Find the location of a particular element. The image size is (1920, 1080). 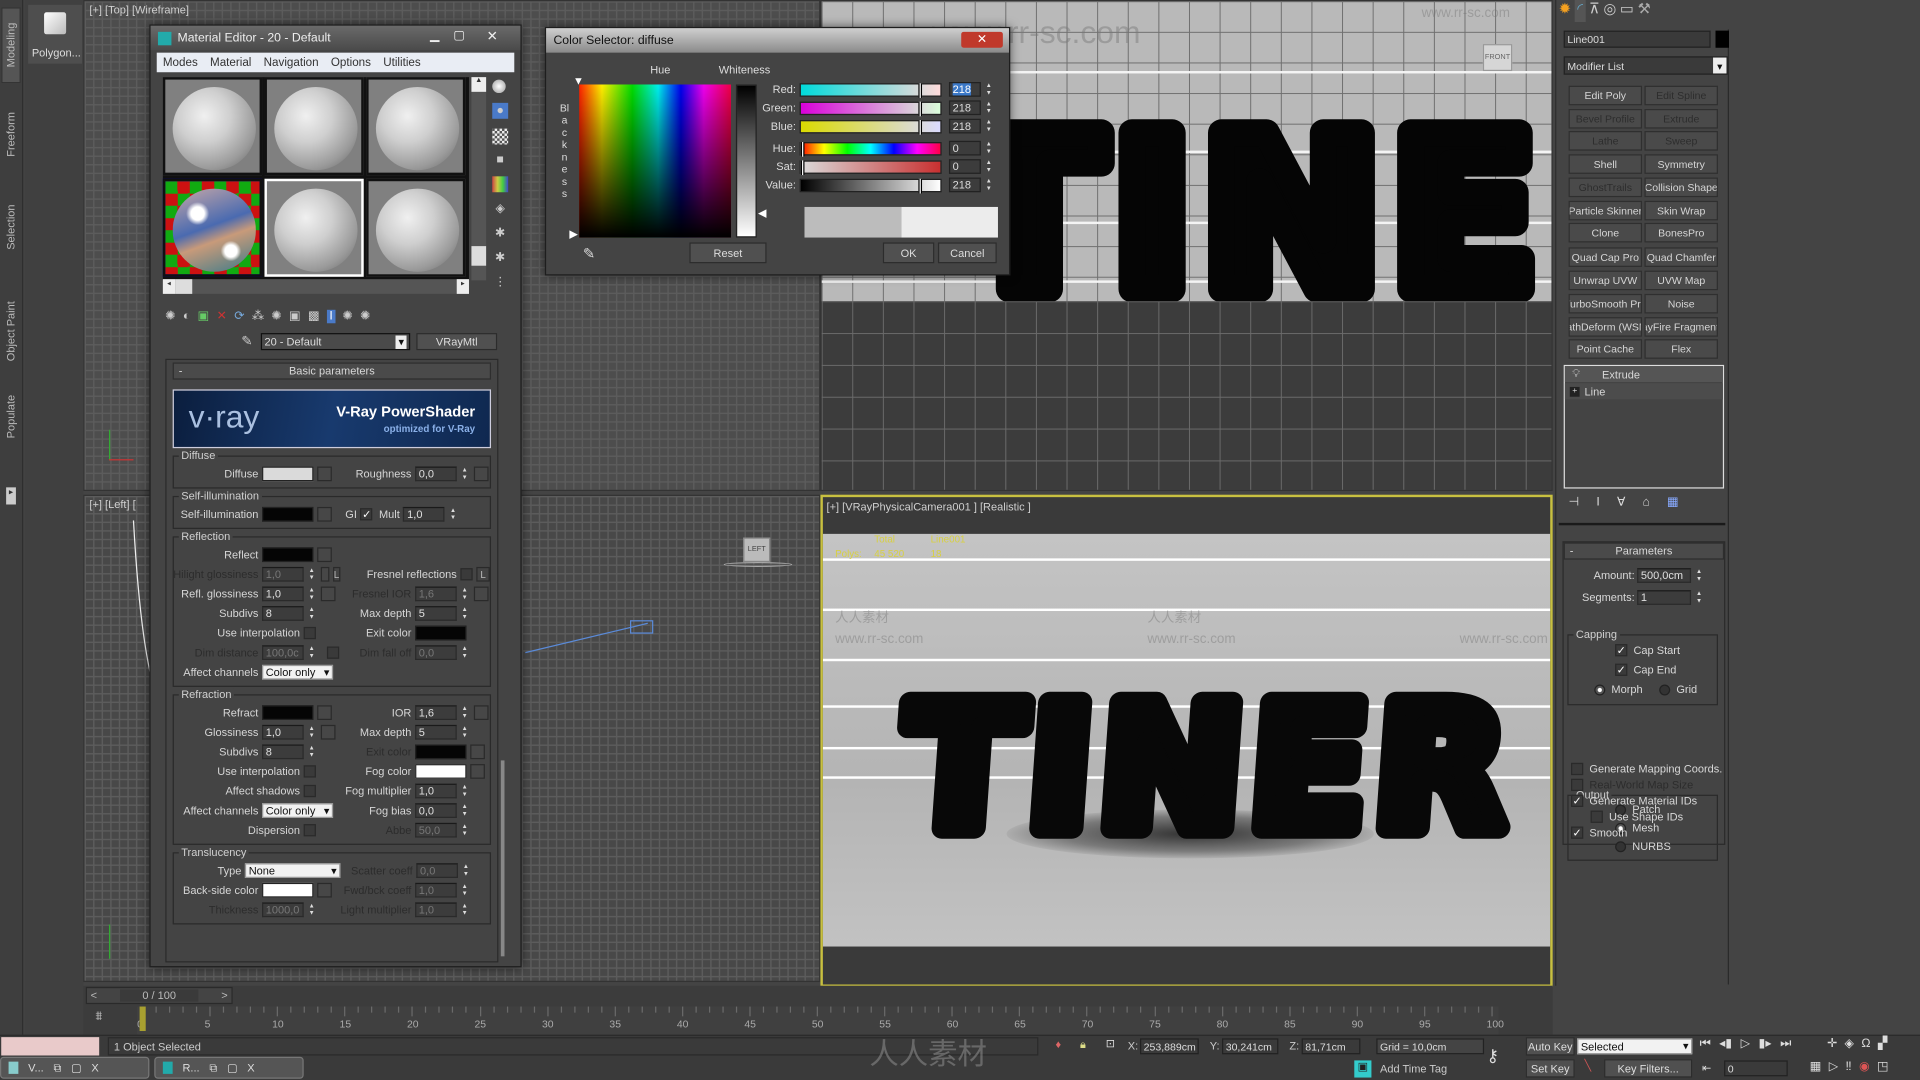

ribbon-expand-icon: ▸ is located at coordinates (11, 496).